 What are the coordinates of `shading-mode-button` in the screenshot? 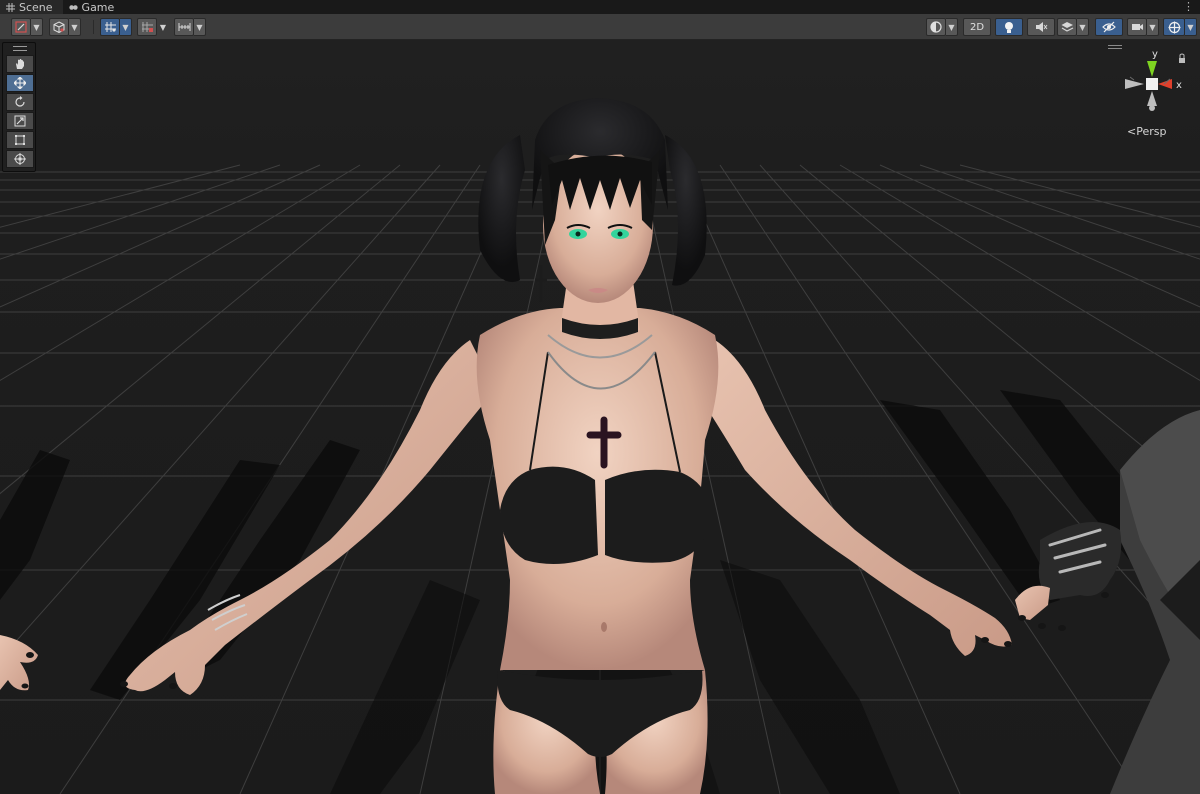 It's located at (59, 27).